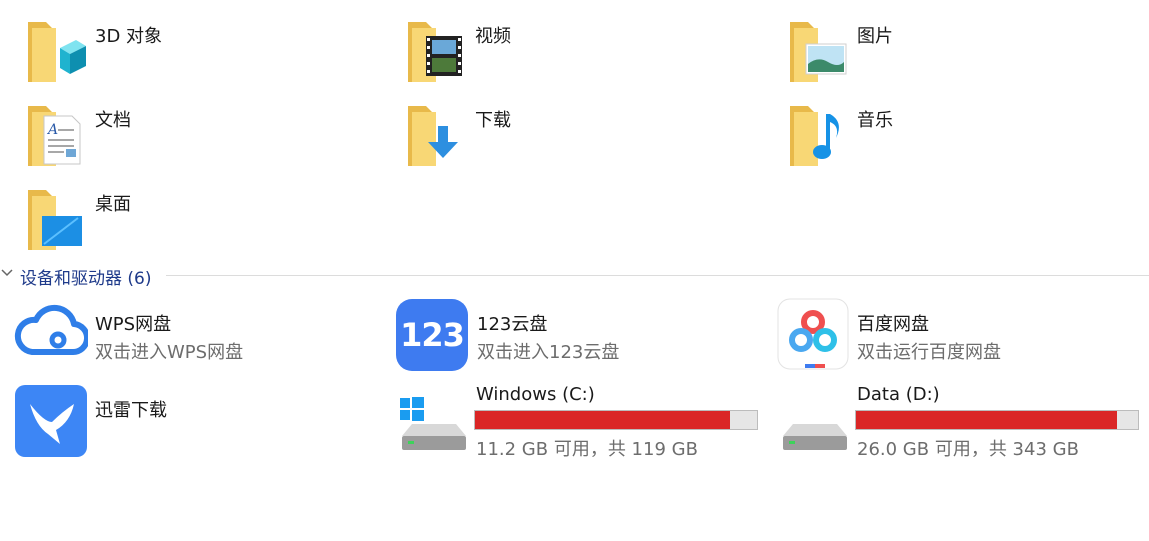 Image resolution: width=1149 pixels, height=541 pixels. Describe the element at coordinates (86, 279) in the screenshot. I see `section-title: 设备和驱动器 (6)` at that location.